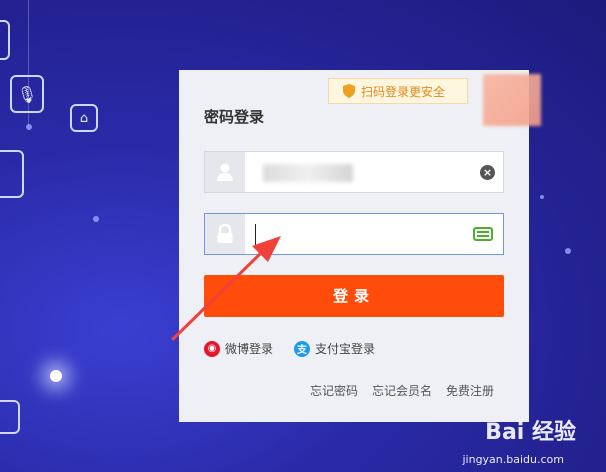 The image size is (606, 472). I want to click on text-caret, so click(255, 235).